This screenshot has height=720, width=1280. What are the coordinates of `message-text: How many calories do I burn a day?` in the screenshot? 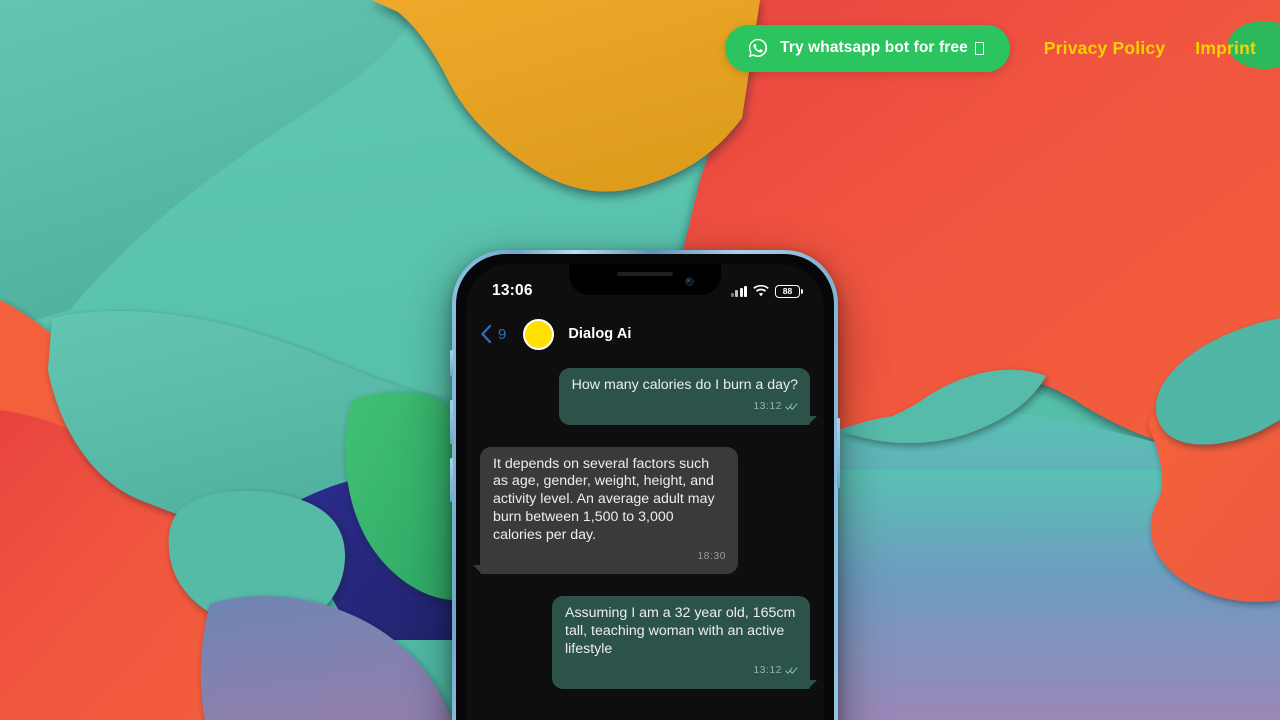 It's located at (684, 385).